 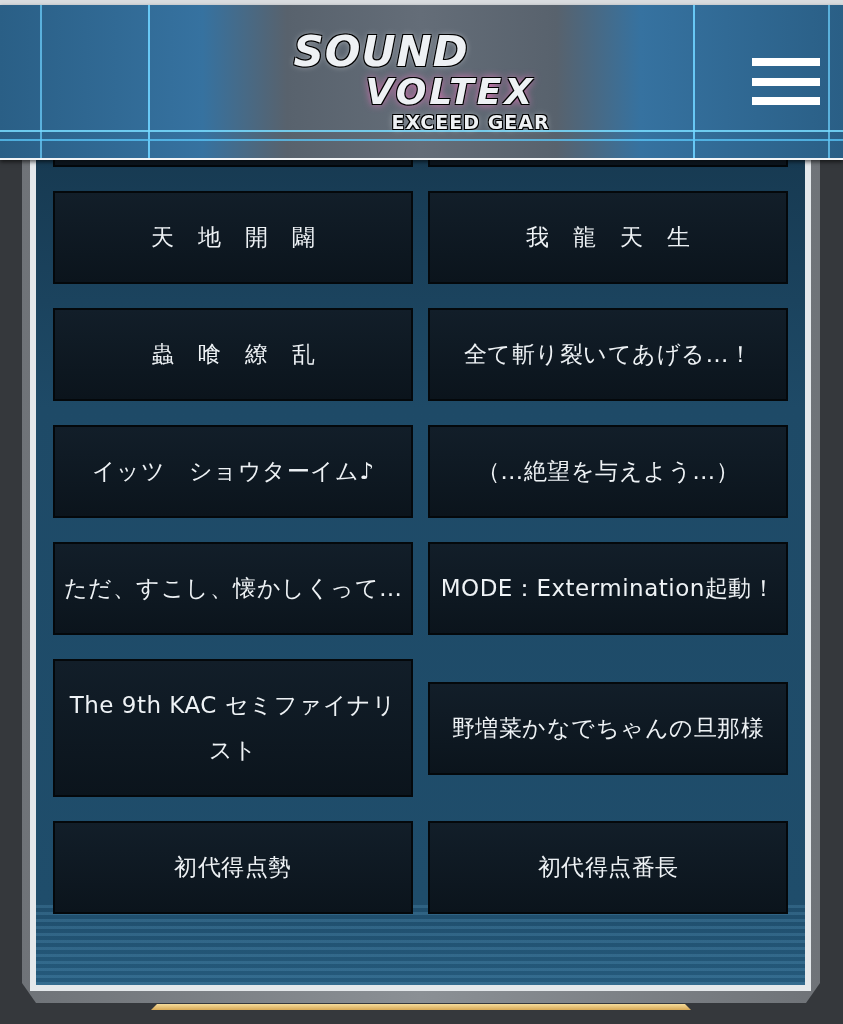 What do you see at coordinates (233, 237) in the screenshot?
I see `title-button: 天 地 開 闢` at bounding box center [233, 237].